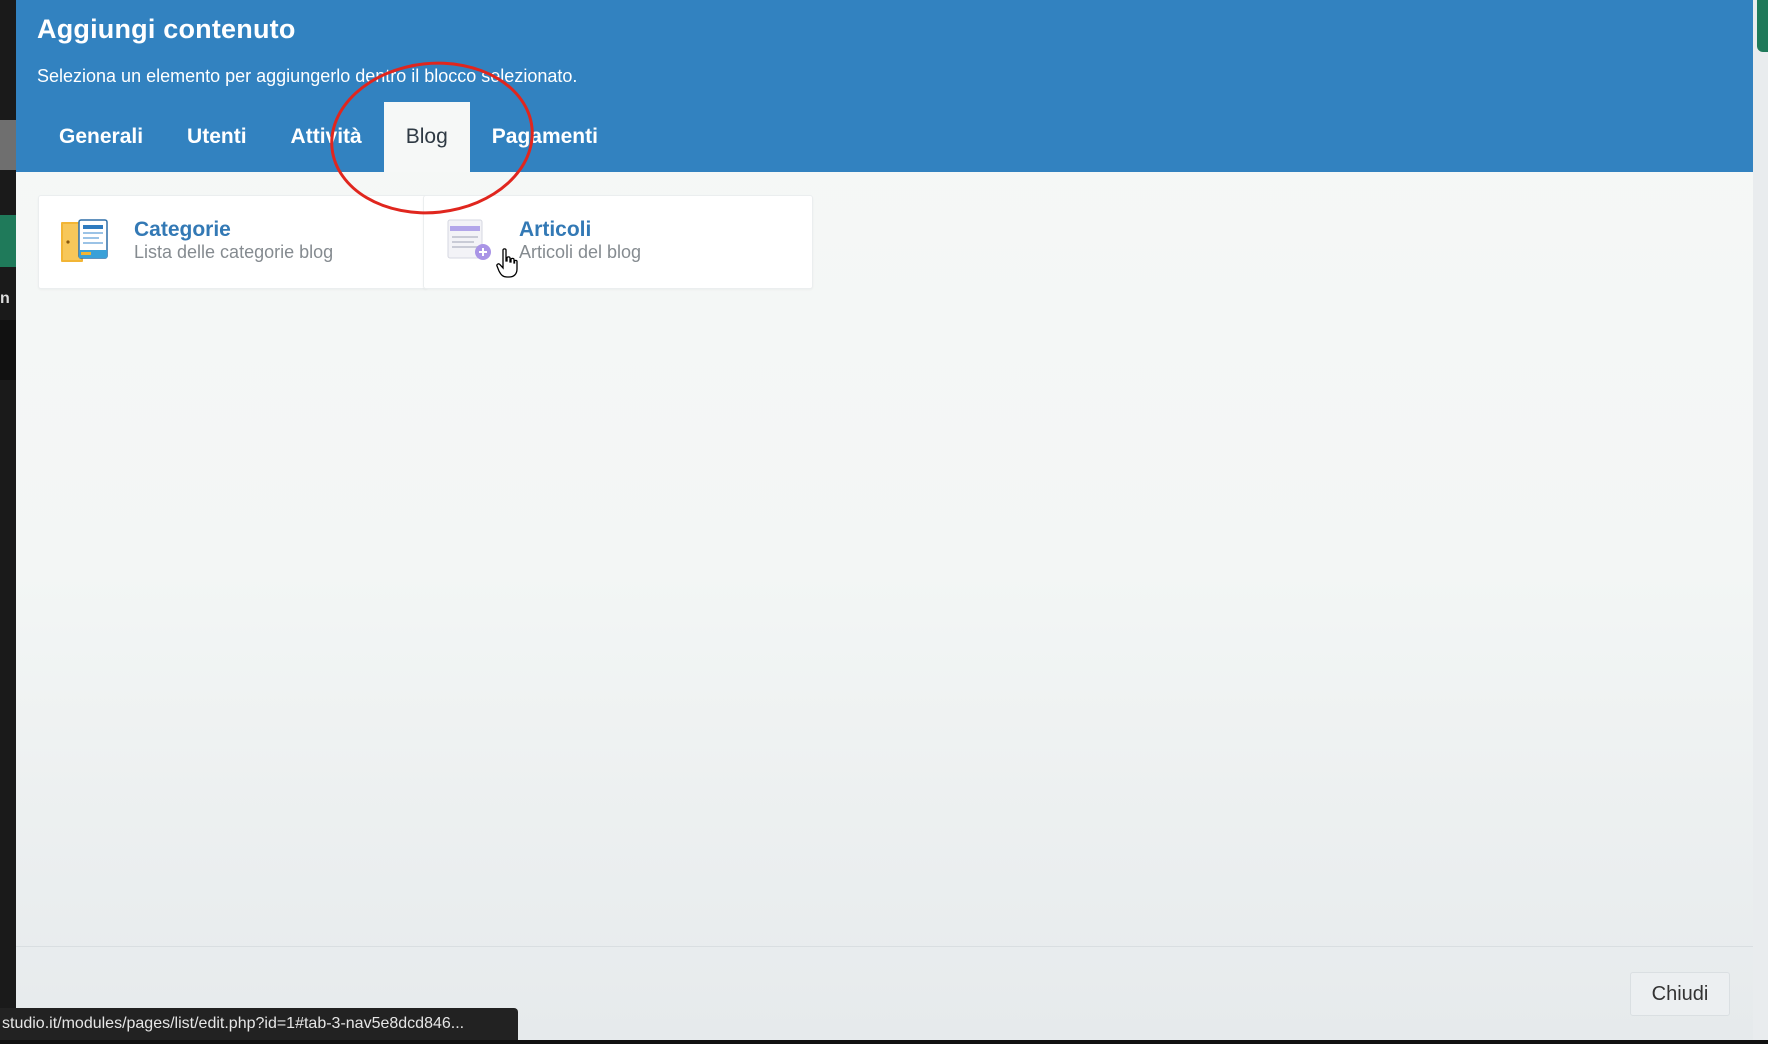 The width and height of the screenshot is (1768, 1044). I want to click on card-articoli: Articoli Articoli del blog, so click(618, 242).